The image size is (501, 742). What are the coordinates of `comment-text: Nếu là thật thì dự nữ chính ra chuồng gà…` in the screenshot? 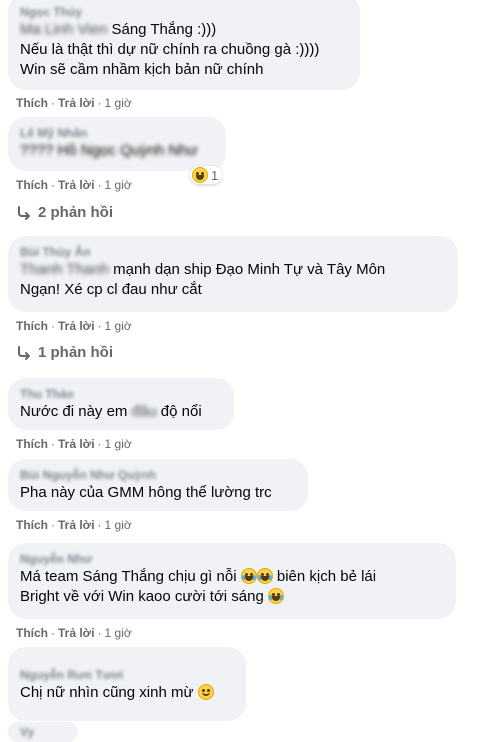 It's located at (170, 49).